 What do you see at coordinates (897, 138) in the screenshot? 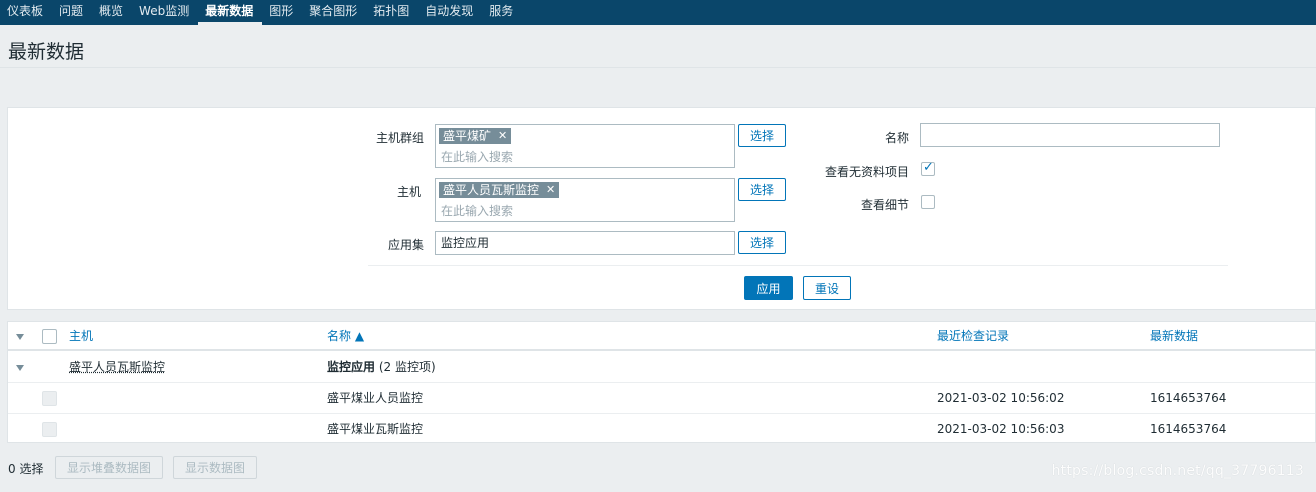
I see `name-label: 名称` at bounding box center [897, 138].